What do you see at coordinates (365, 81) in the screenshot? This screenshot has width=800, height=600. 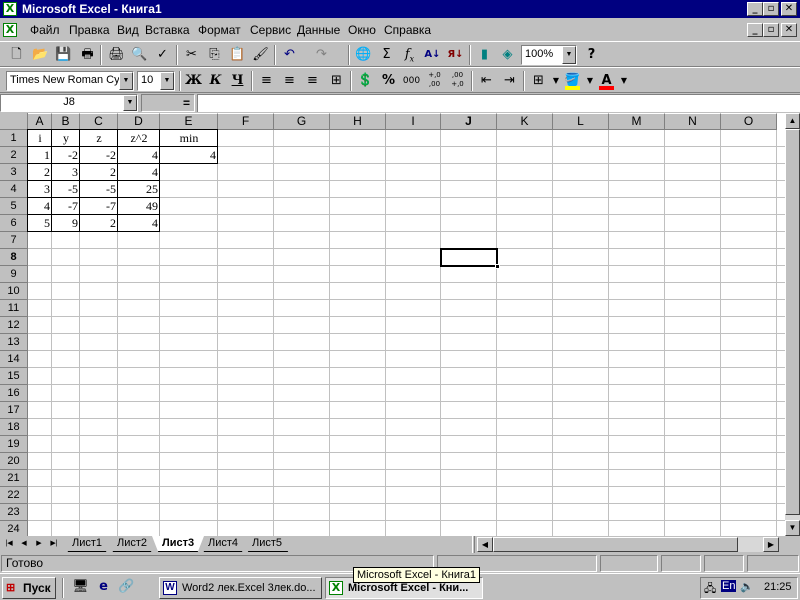 I see `currency-icon: 💲` at bounding box center [365, 81].